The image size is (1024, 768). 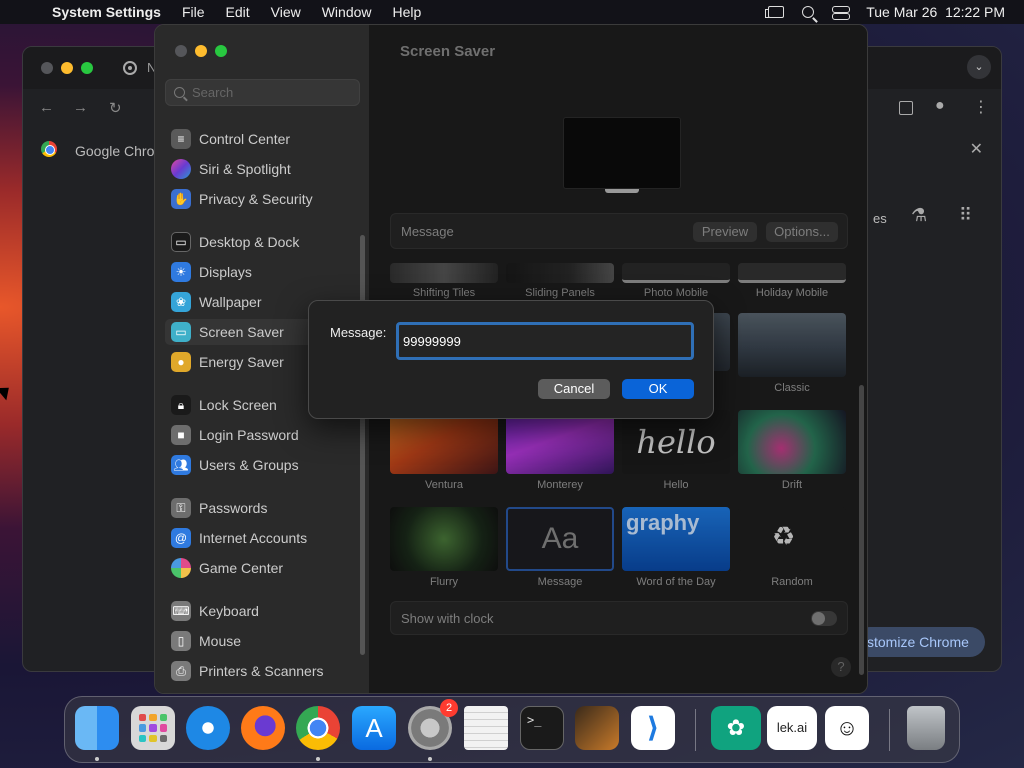 I want to click on chatgpt-icon: ✿, so click(x=736, y=728).